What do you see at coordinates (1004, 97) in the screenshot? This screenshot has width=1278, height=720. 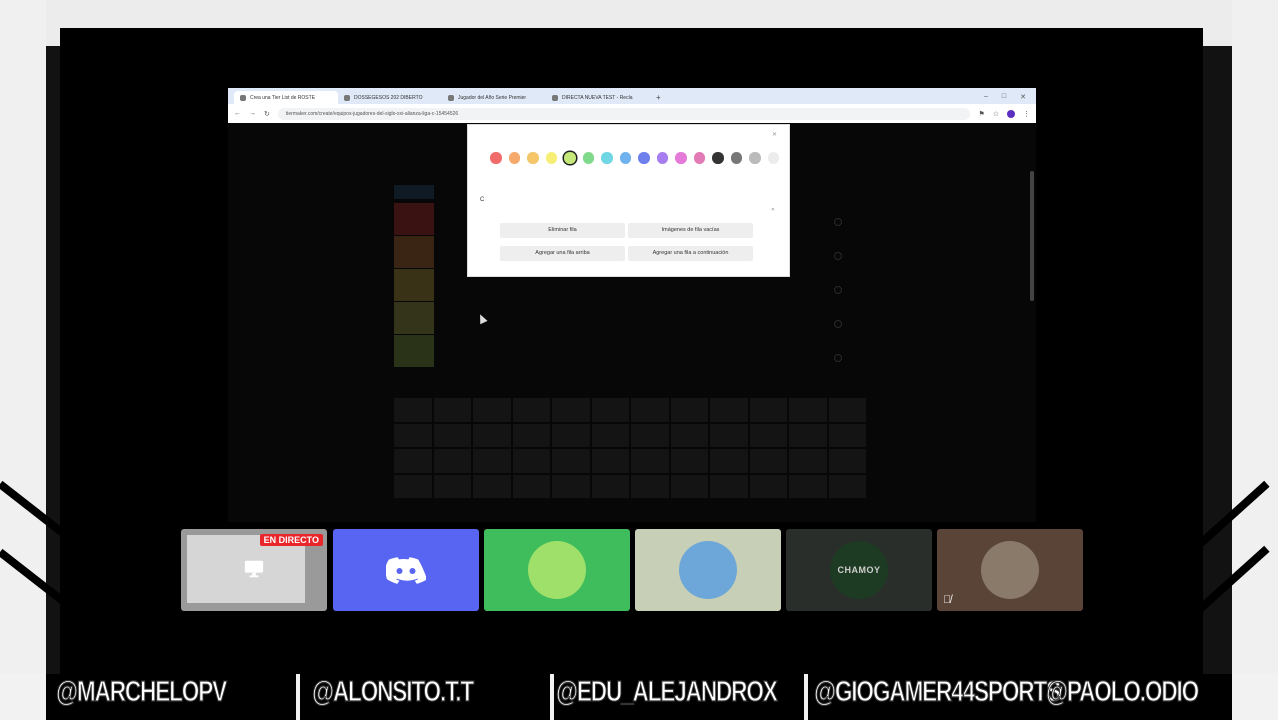 I see `maximize-icon: □` at bounding box center [1004, 97].